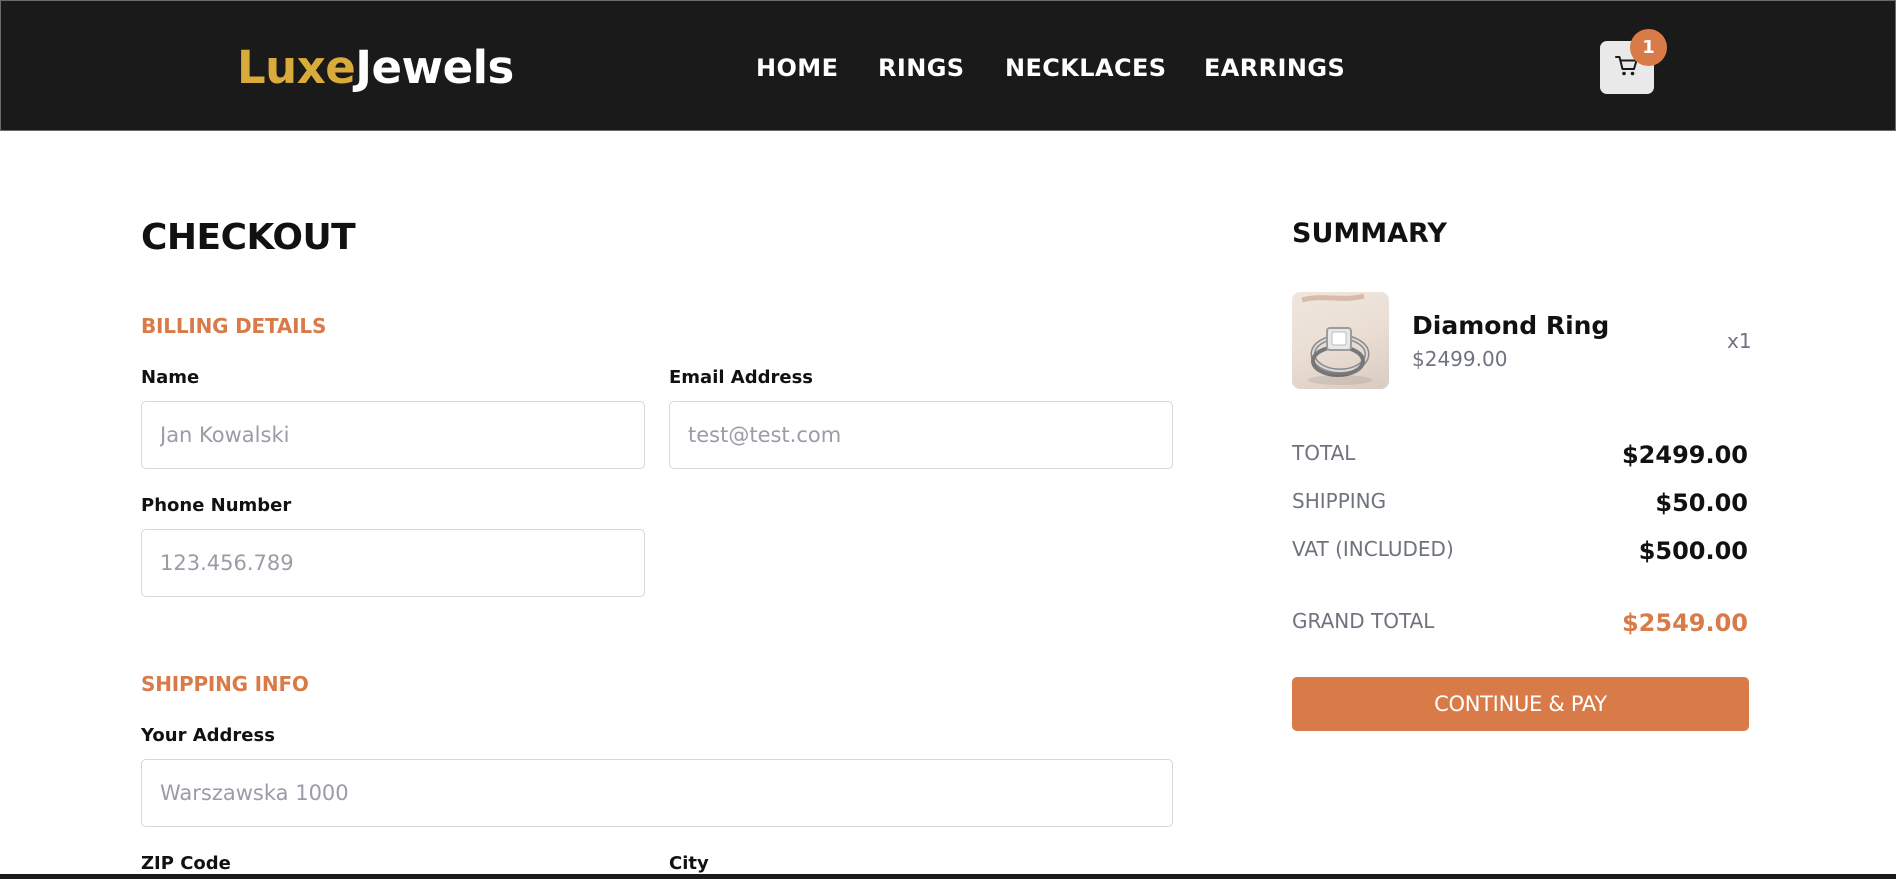 The width and height of the screenshot is (1896, 879). Describe the element at coordinates (1648, 47) in the screenshot. I see `cart-count-badge: 1` at that location.